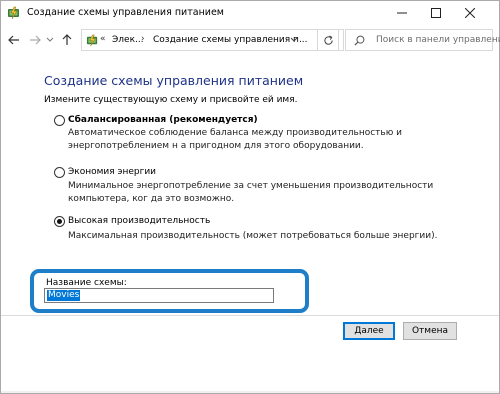 Image resolution: width=500 pixels, height=394 pixels. What do you see at coordinates (112, 172) in the screenshot?
I see `option-label-power-saver: Экономия энергии` at bounding box center [112, 172].